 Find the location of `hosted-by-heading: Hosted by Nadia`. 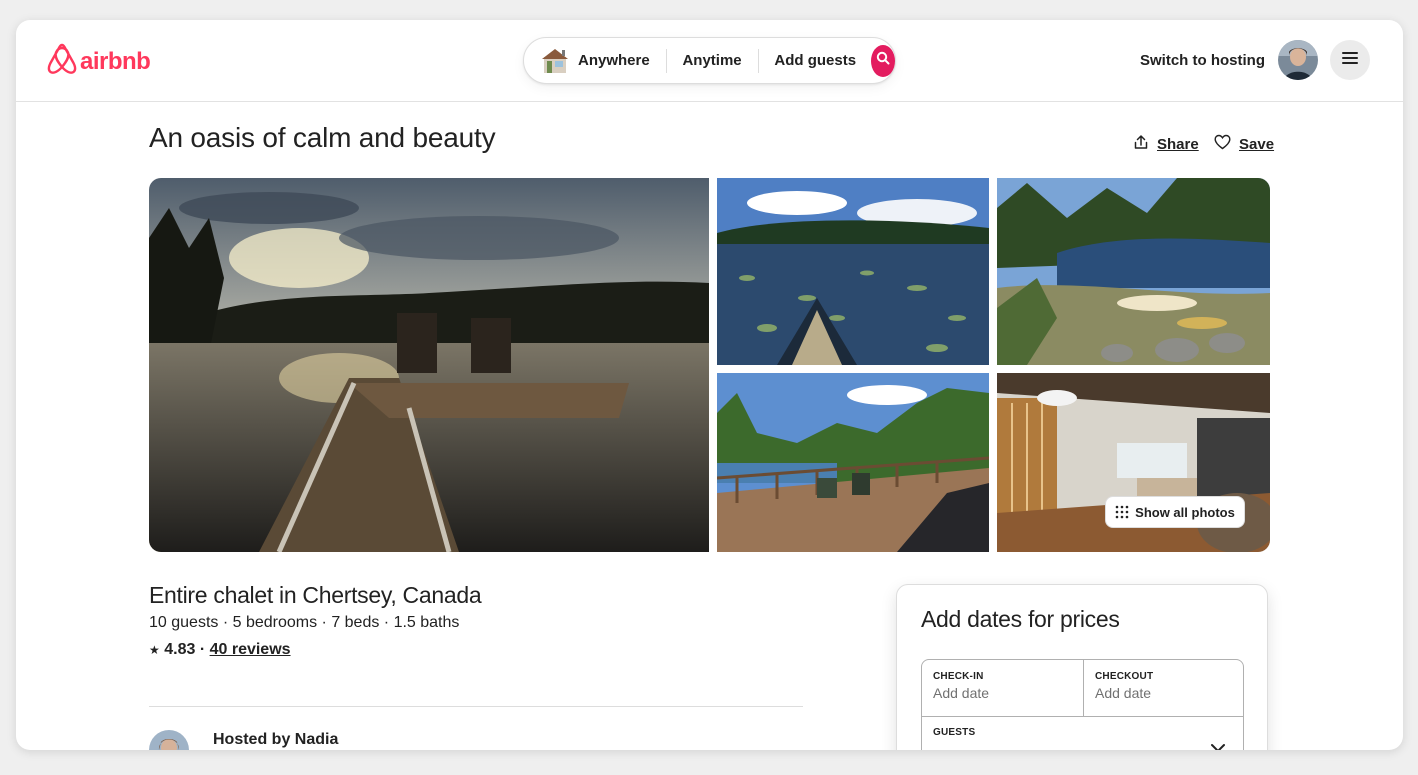

hosted-by-heading: Hosted by Nadia is located at coordinates (276, 739).